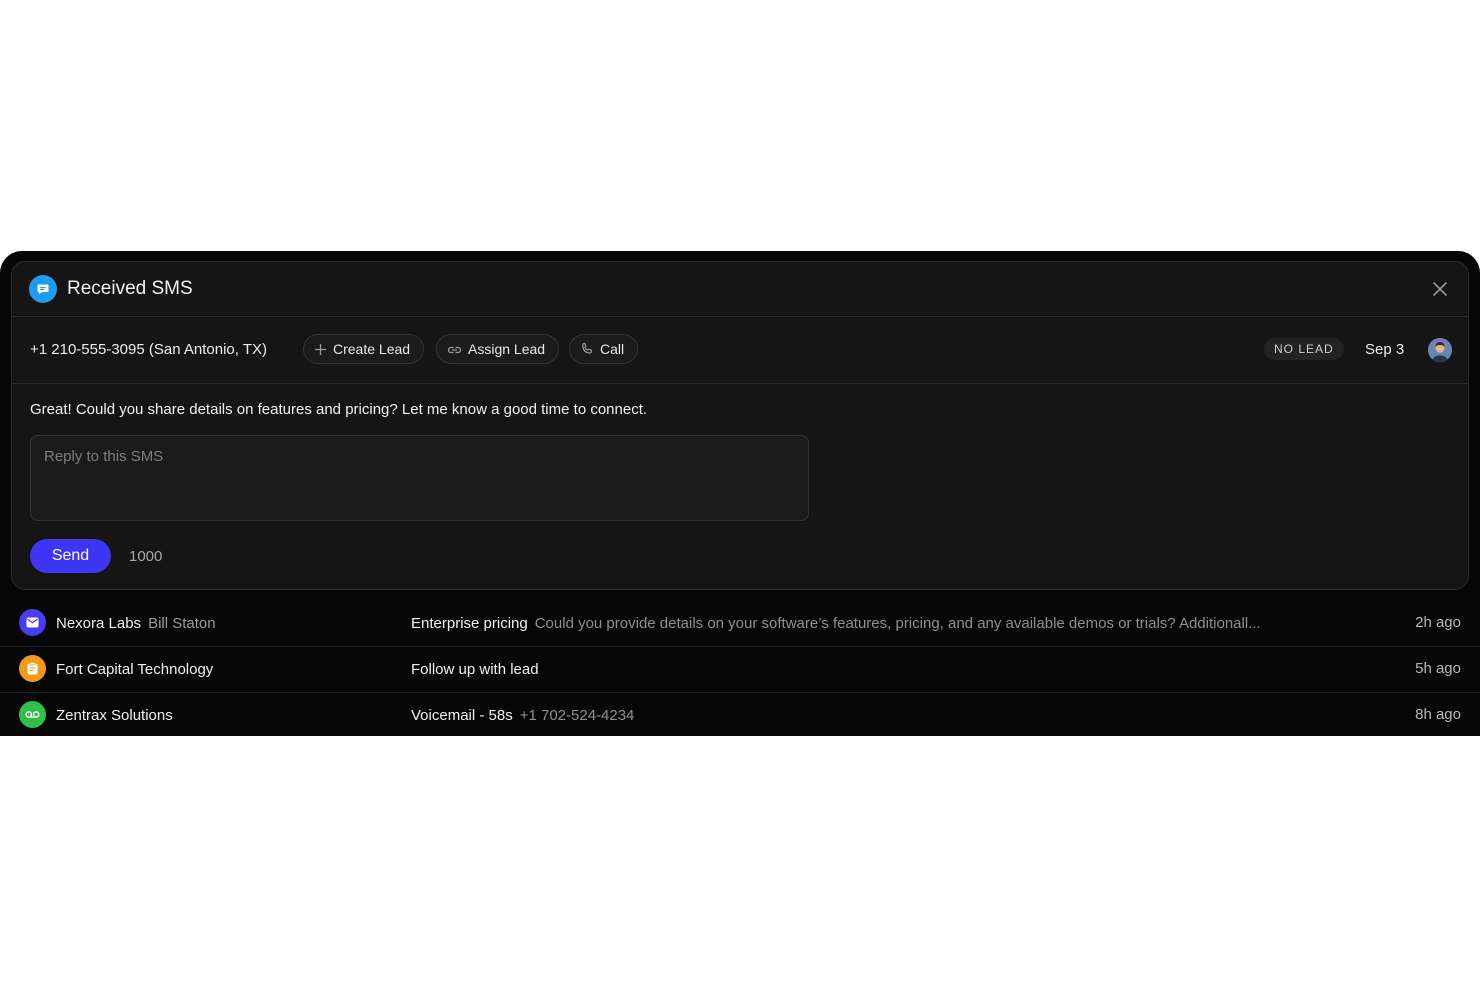 The width and height of the screenshot is (1480, 987). Describe the element at coordinates (32, 622) in the screenshot. I see `mail-icon` at that location.